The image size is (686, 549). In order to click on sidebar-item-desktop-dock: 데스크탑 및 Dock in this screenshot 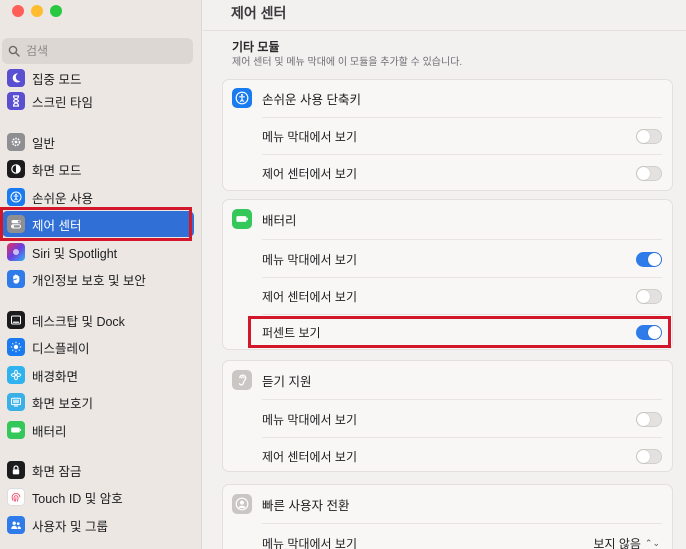, I will do `click(98, 320)`.